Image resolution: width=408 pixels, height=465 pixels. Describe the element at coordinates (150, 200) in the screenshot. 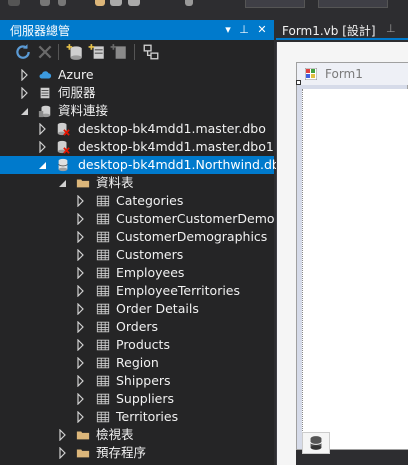

I see `tree-node-label: Categories` at that location.